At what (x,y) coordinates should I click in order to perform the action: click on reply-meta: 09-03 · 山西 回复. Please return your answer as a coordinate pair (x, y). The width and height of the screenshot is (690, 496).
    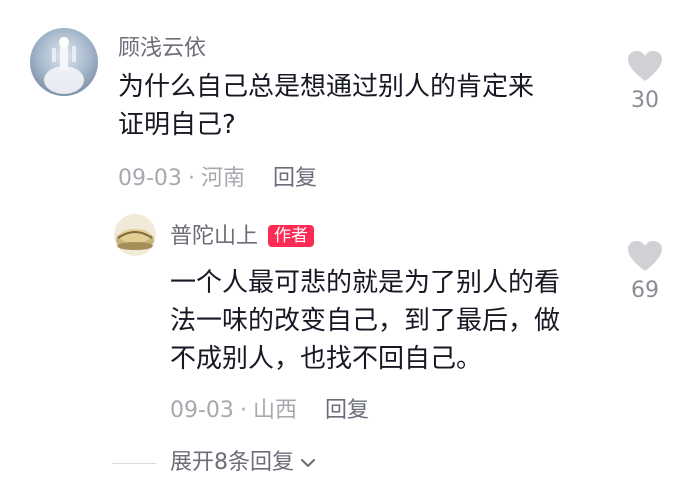
    Looking at the image, I should click on (269, 411).